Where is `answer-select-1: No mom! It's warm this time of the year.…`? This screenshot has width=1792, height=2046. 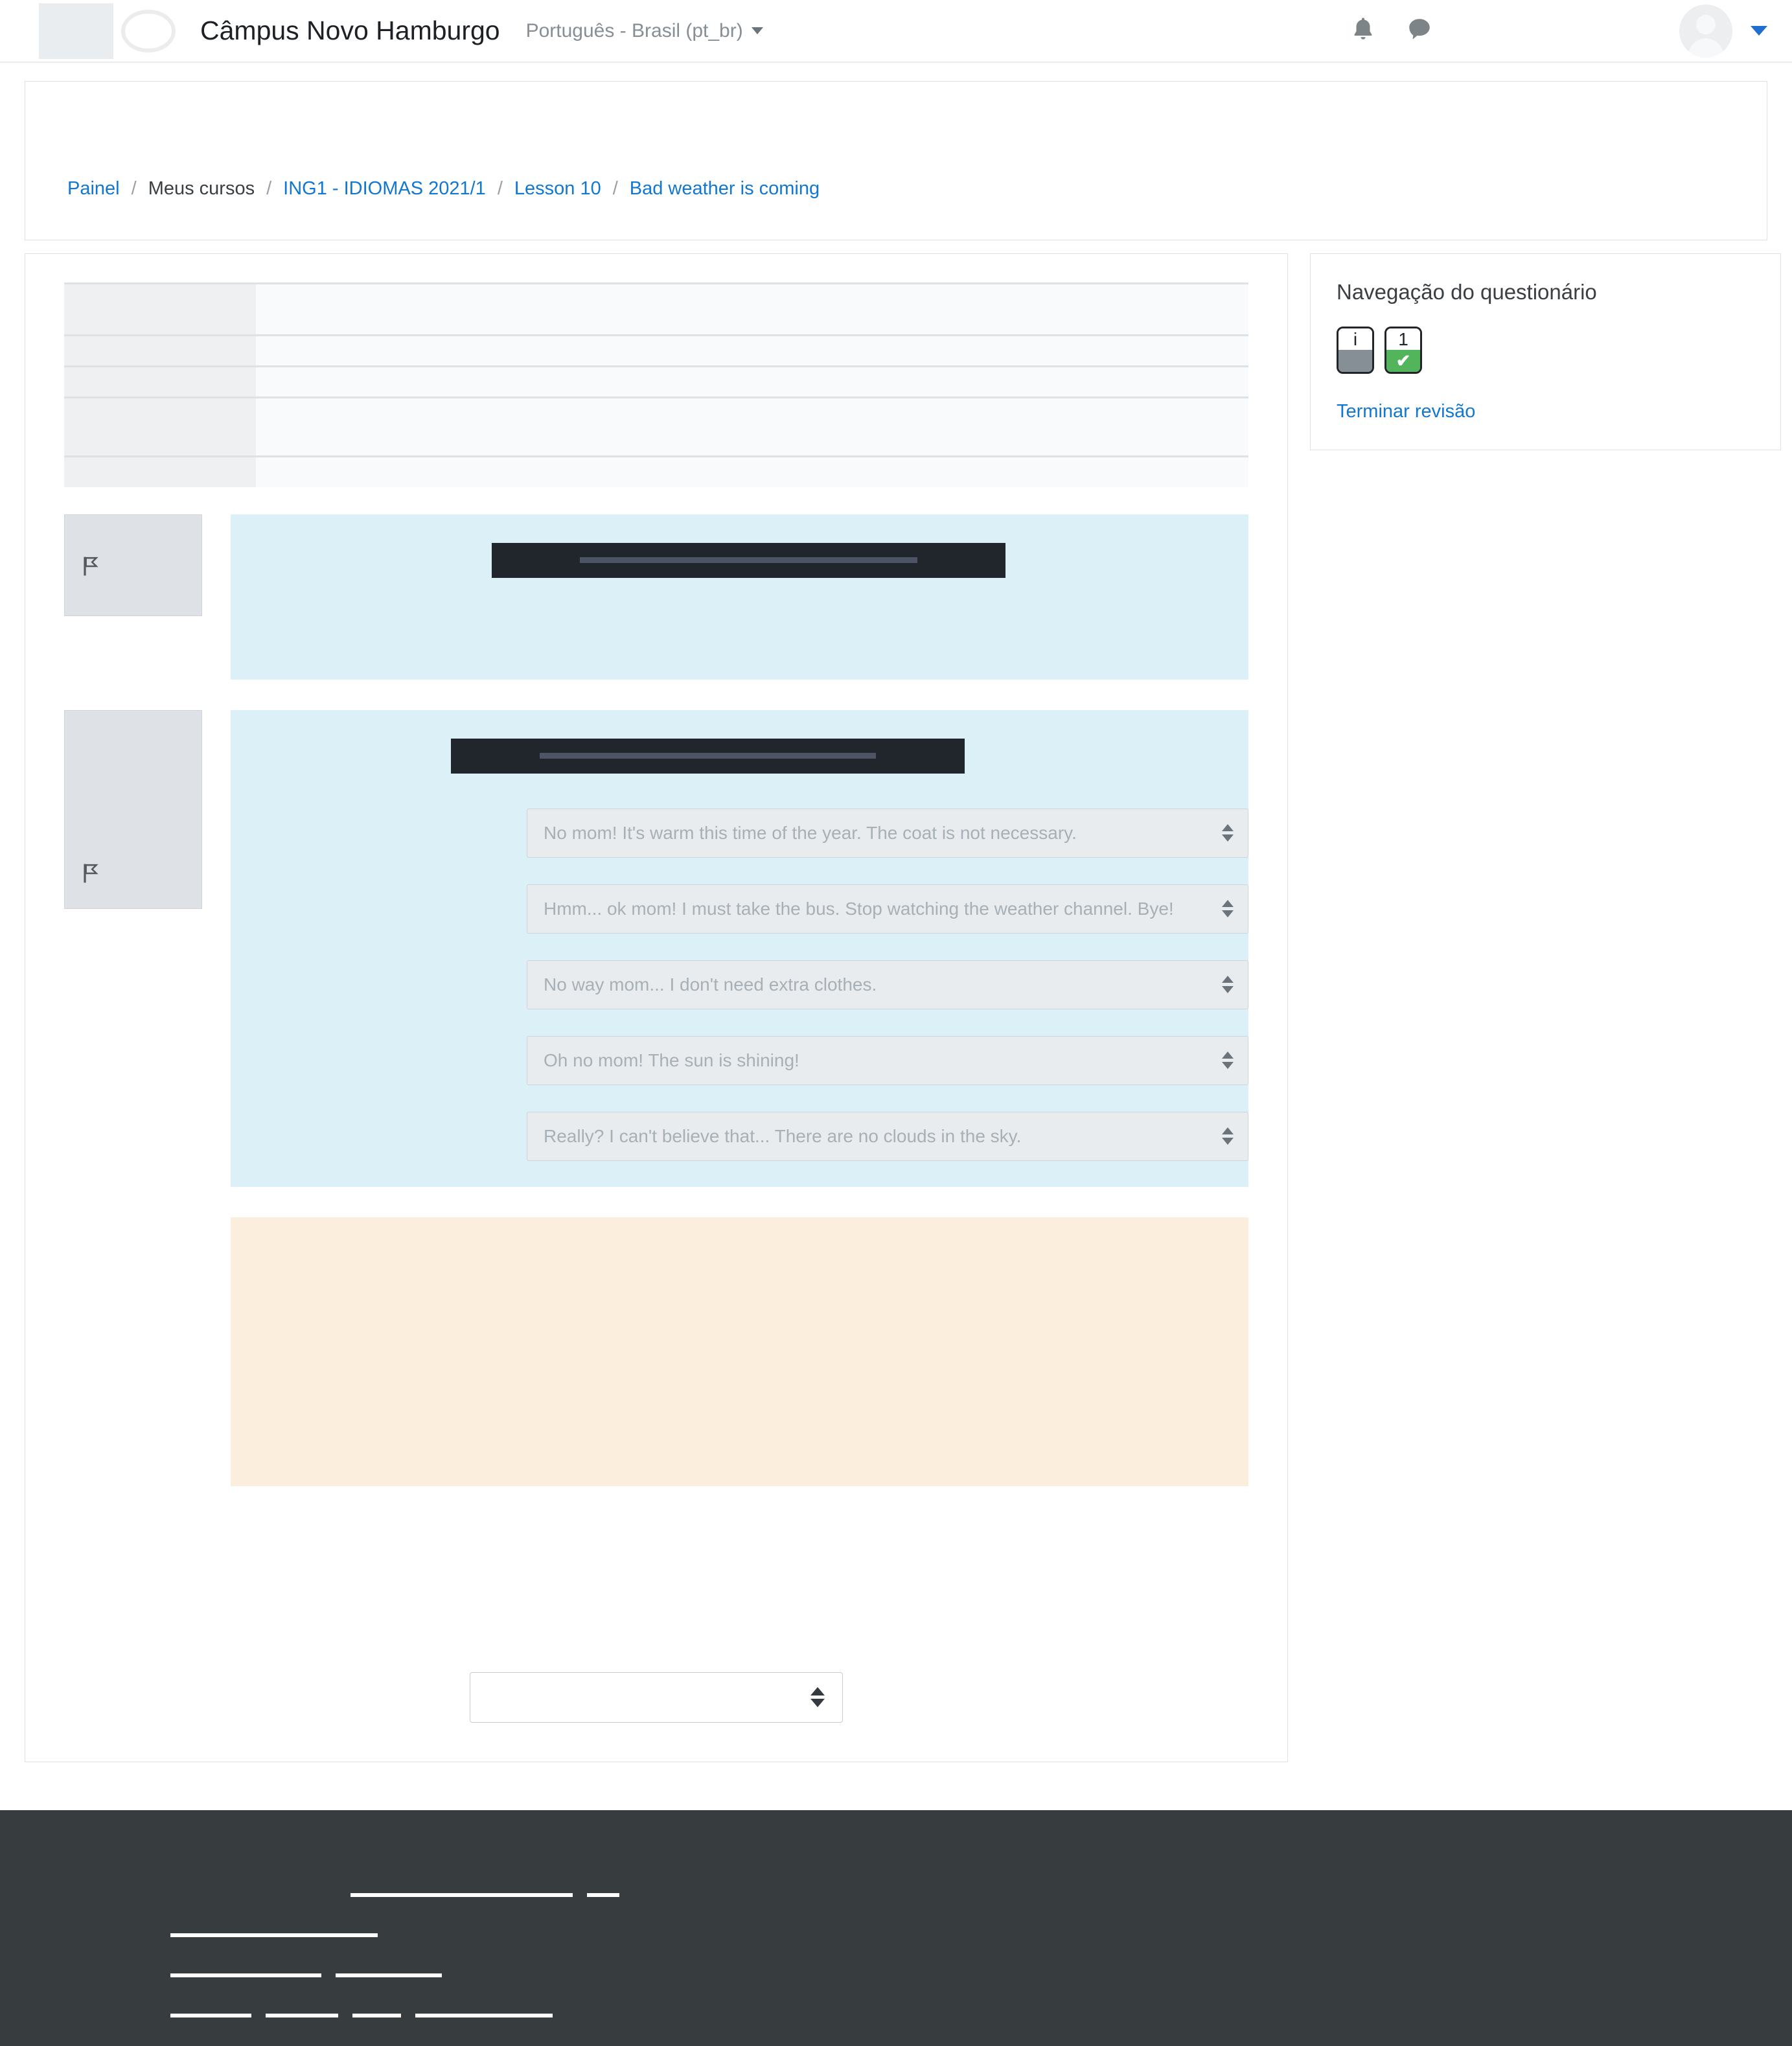 answer-select-1: No mom! It's warm this time of the year.… is located at coordinates (888, 833).